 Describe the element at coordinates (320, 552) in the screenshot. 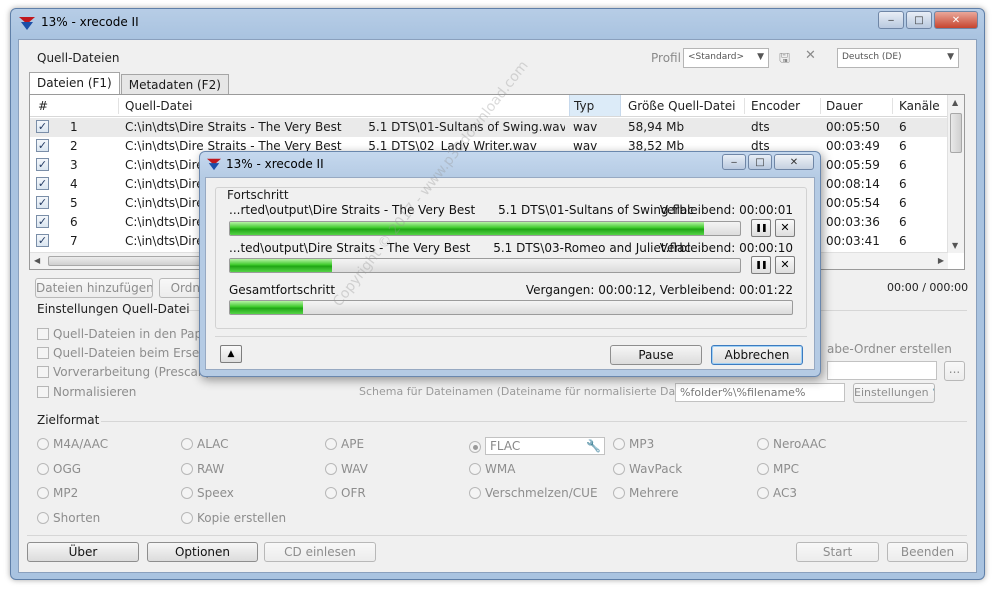

I see `rip-cd-button: CD einlesen` at that location.